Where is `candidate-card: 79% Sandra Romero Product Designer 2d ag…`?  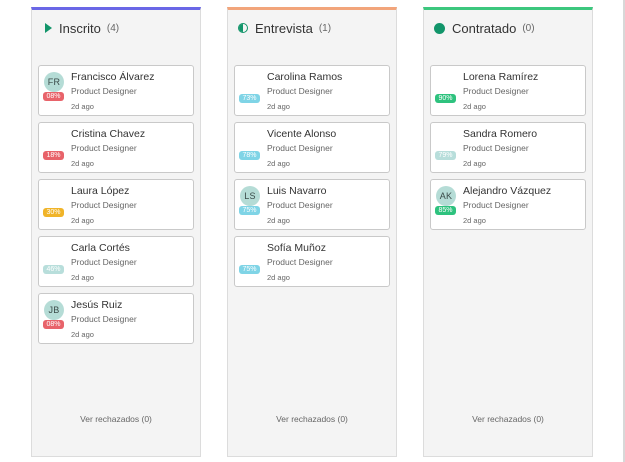 candidate-card: 79% Sandra Romero Product Designer 2d ag… is located at coordinates (508, 147).